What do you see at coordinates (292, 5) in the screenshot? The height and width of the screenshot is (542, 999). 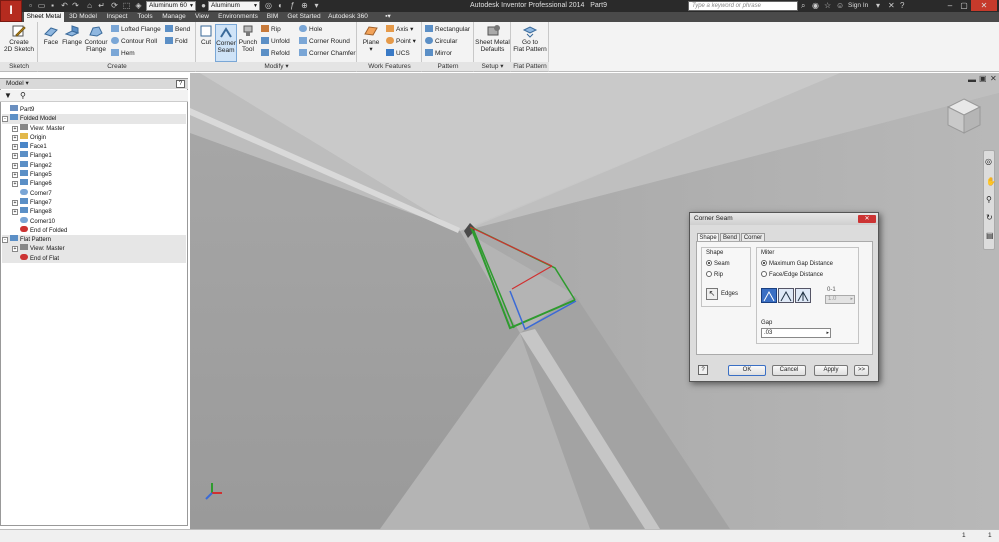 I see `fx-icon: ƒ` at bounding box center [292, 5].